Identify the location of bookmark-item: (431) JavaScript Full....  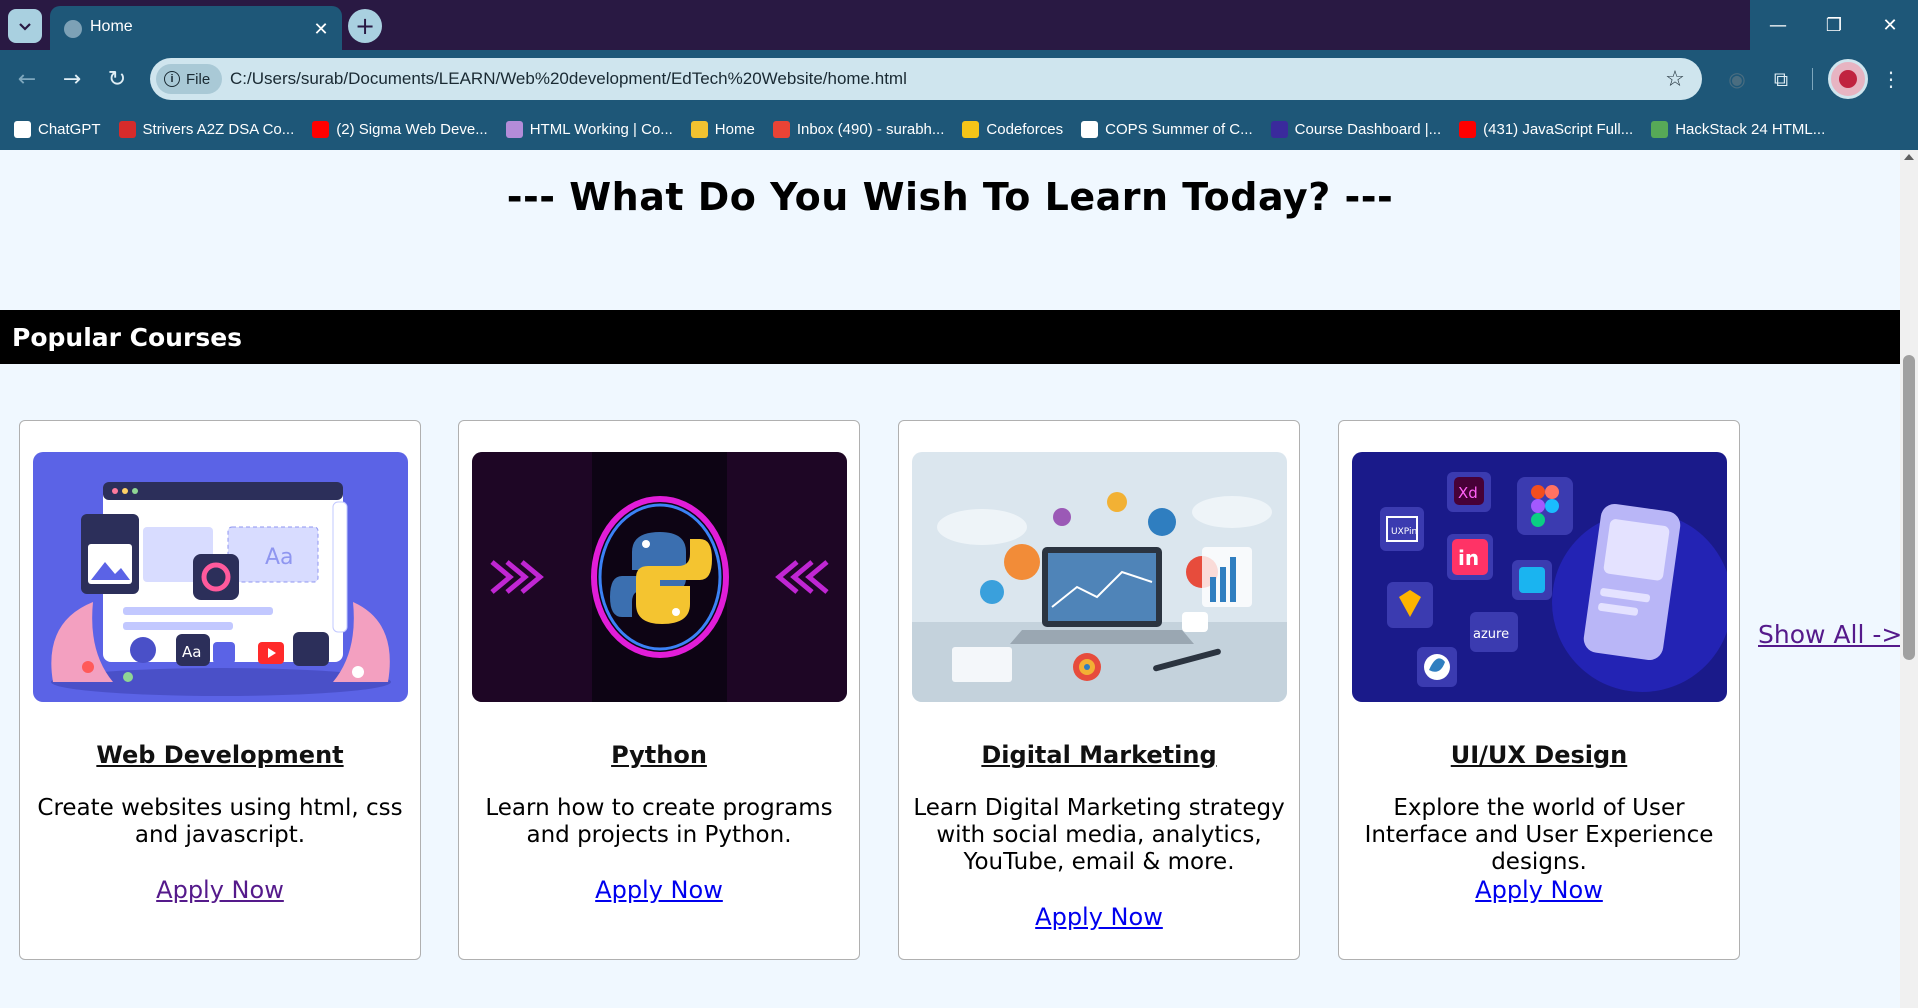
(1546, 129).